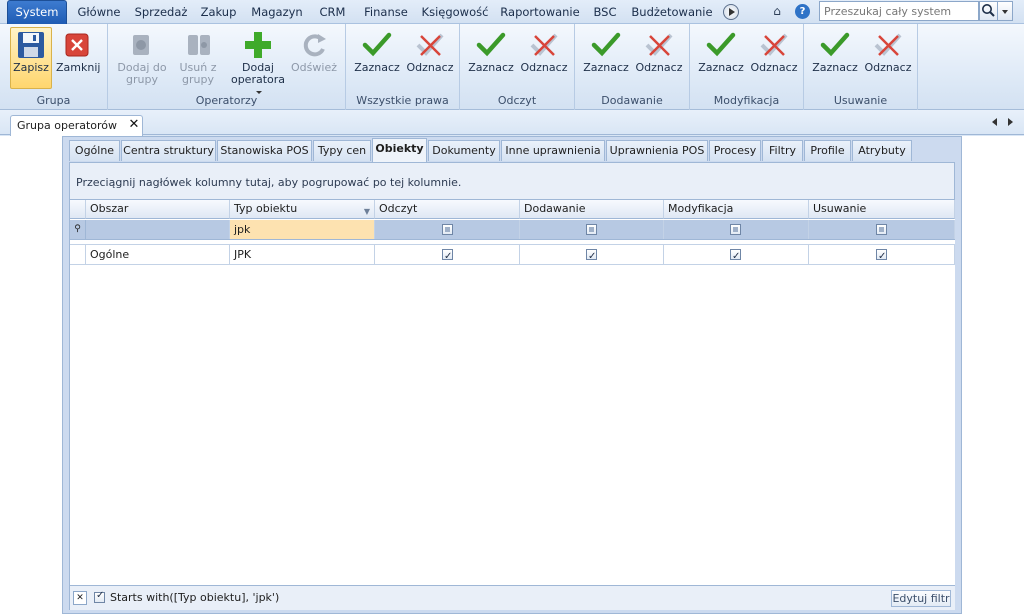 The width and height of the screenshot is (1024, 614). I want to click on tab-dokumenty: Dokumenty, so click(464, 150).